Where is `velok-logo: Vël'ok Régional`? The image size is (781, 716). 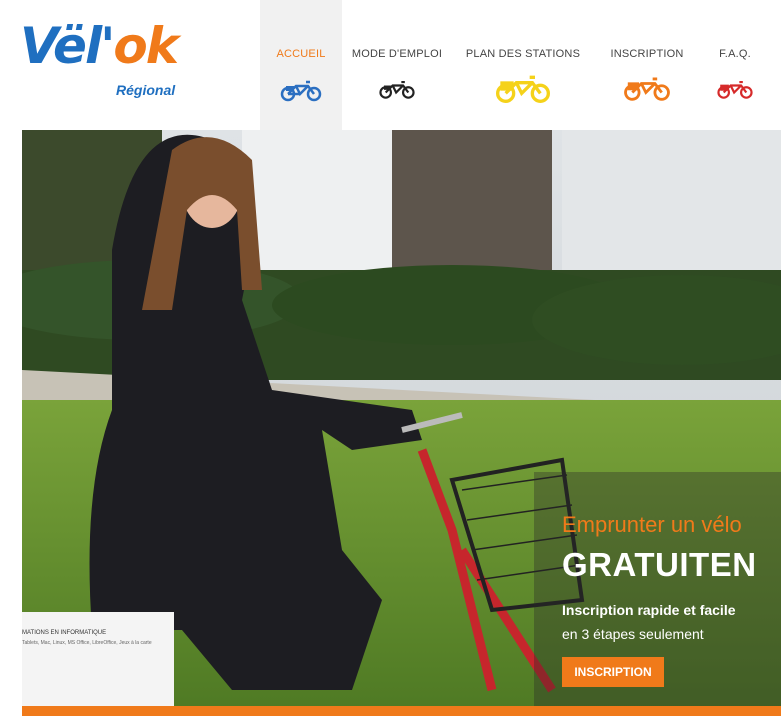 velok-logo: Vël'ok Régional is located at coordinates (105, 64).